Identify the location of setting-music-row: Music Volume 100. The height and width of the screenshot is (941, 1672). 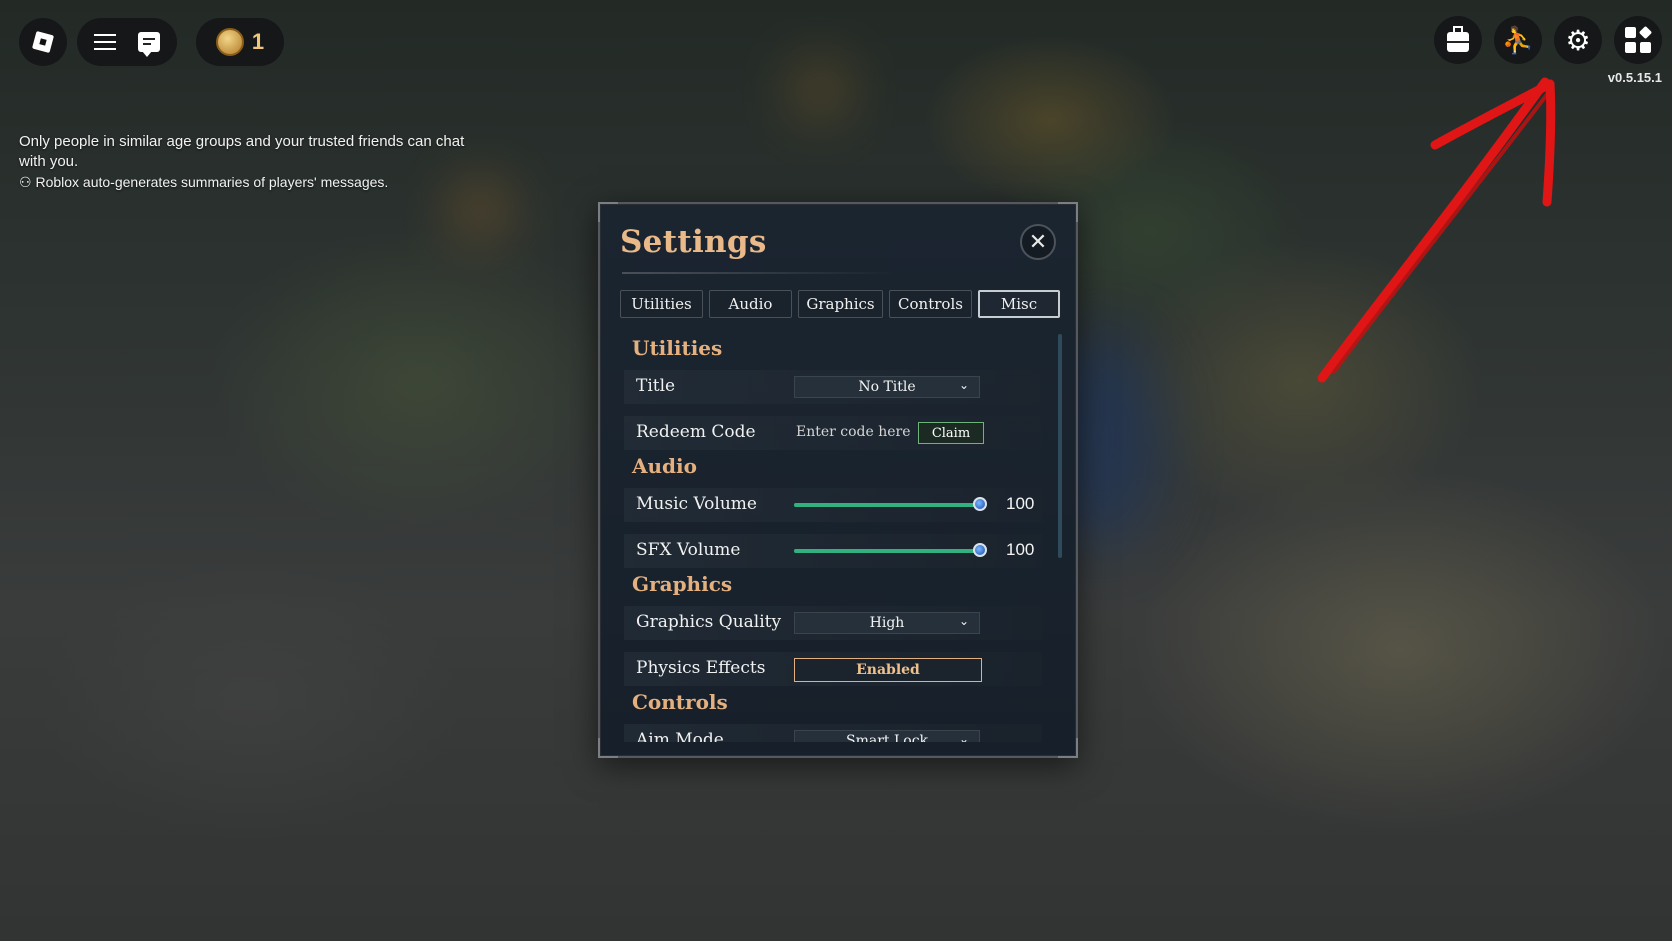
(833, 505).